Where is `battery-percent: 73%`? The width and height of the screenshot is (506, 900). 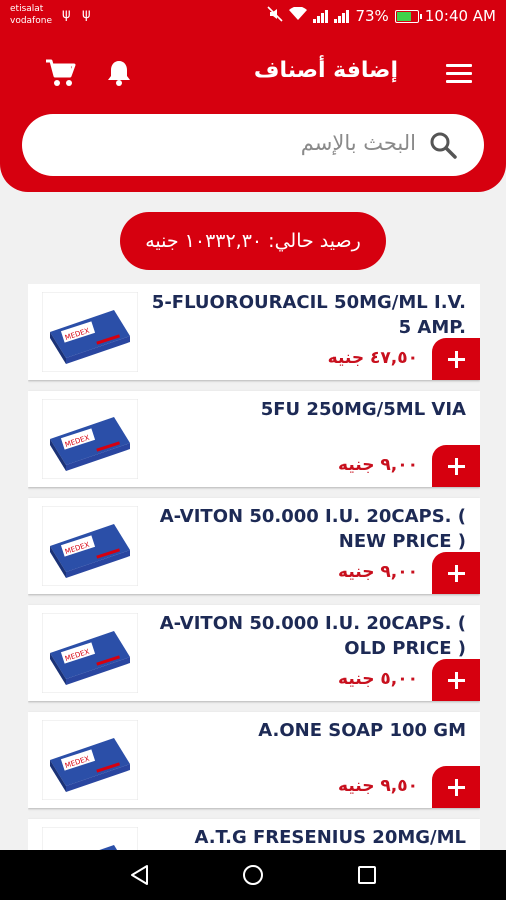 battery-percent: 73% is located at coordinates (372, 16).